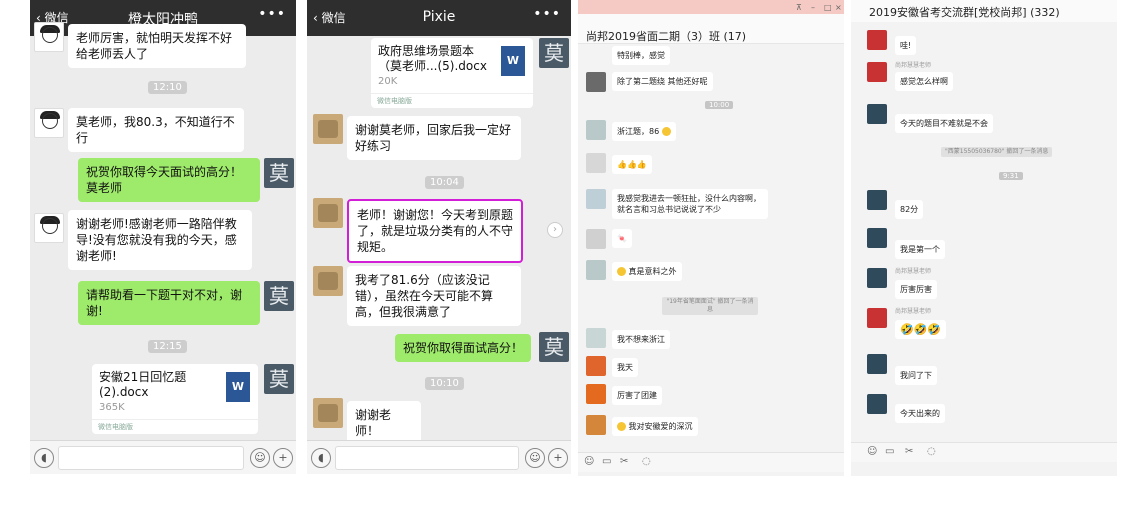 The height and width of the screenshot is (508, 1147). What do you see at coordinates (662, 81) in the screenshot?
I see `message-bubble: 除了第二题绕 其他还好呢` at bounding box center [662, 81].